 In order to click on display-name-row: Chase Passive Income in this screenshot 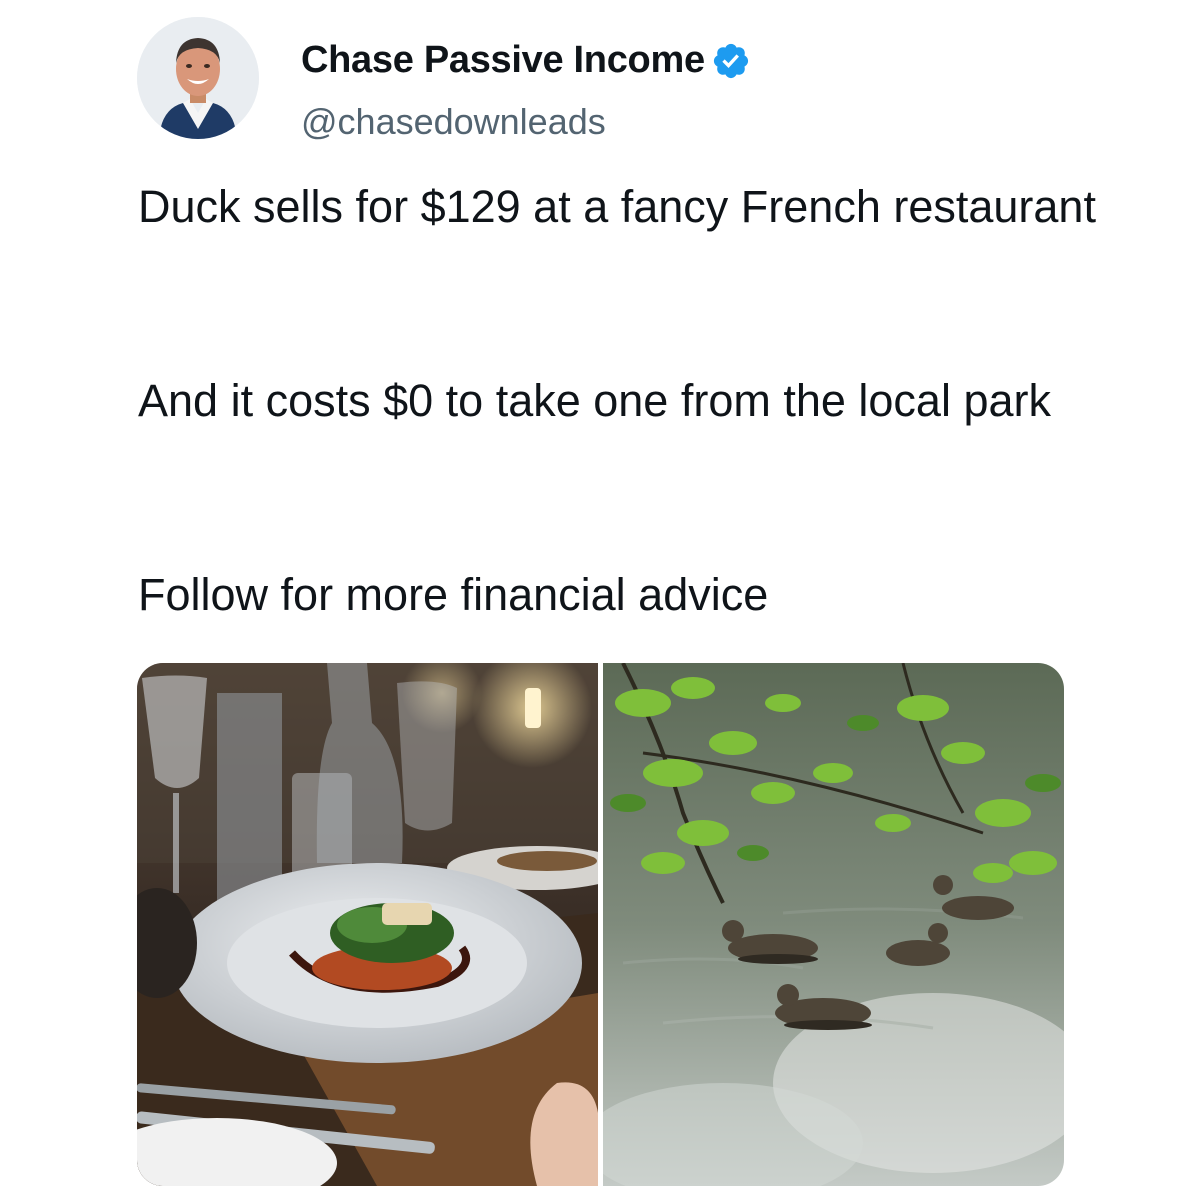, I will do `click(526, 60)`.